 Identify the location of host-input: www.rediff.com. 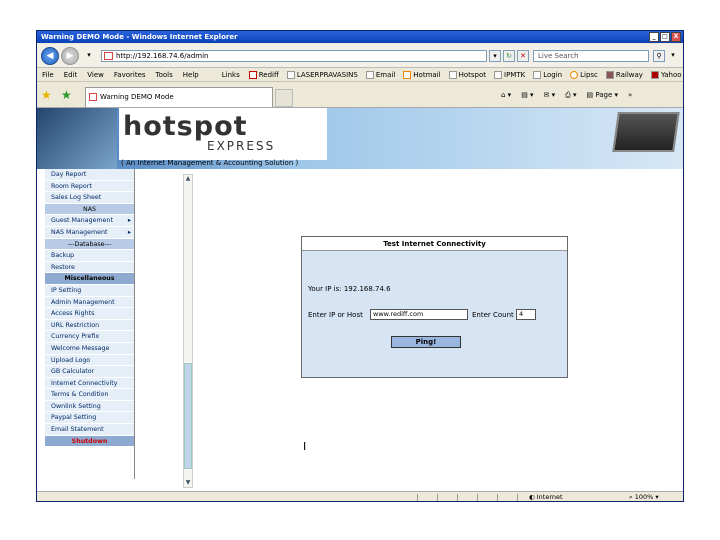
(419, 314).